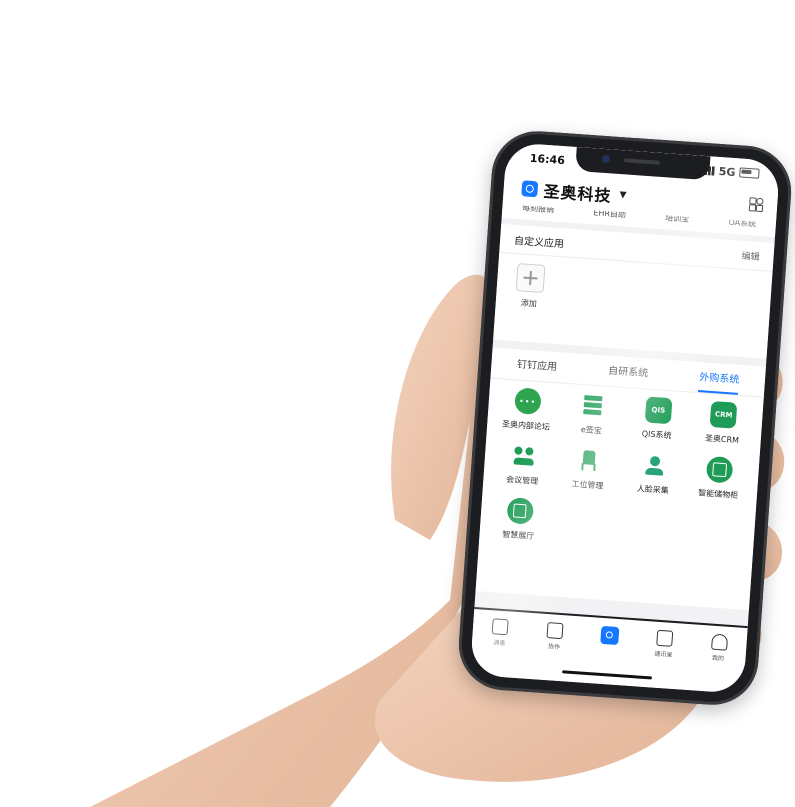 The image size is (795, 807). What do you see at coordinates (547, 159) in the screenshot?
I see `status-time: 16:46` at bounding box center [547, 159].